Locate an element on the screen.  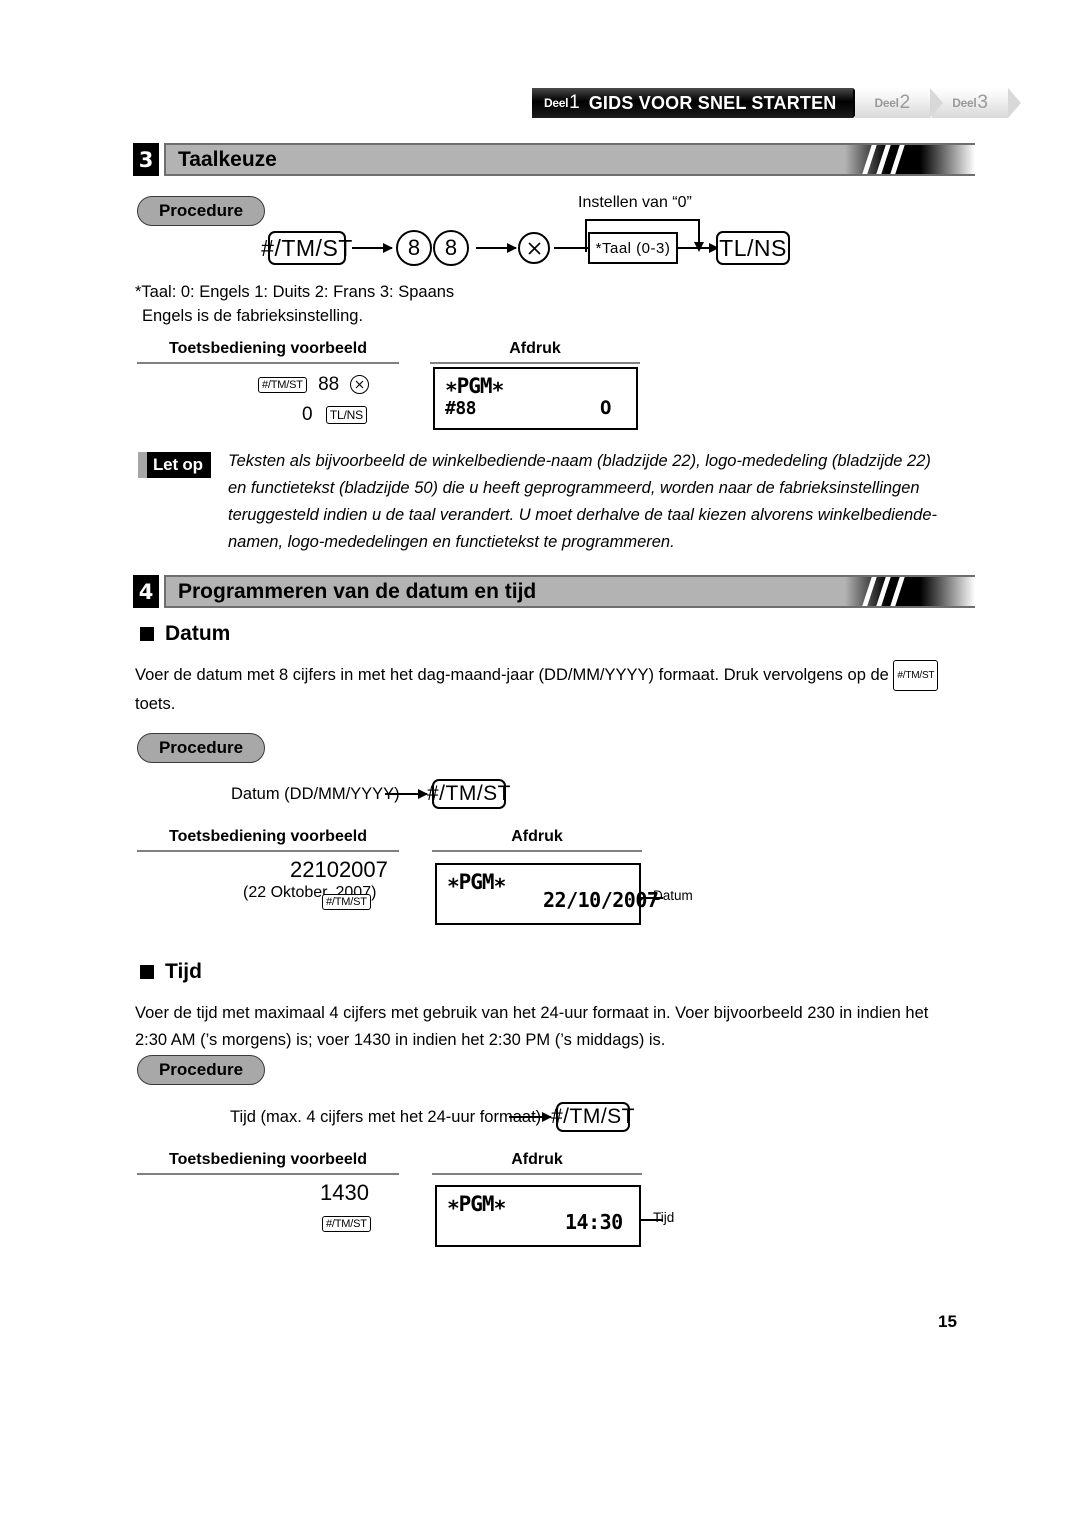
multiply-key-icon-example3 is located at coordinates (360, 385).